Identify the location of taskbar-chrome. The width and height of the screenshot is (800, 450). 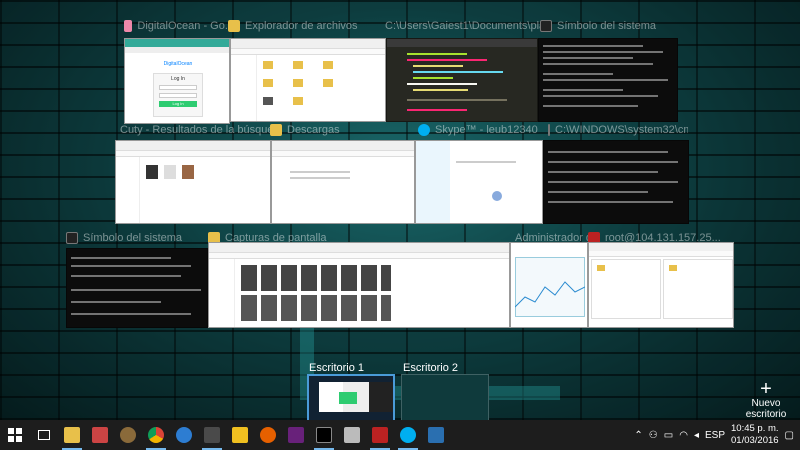
(156, 435).